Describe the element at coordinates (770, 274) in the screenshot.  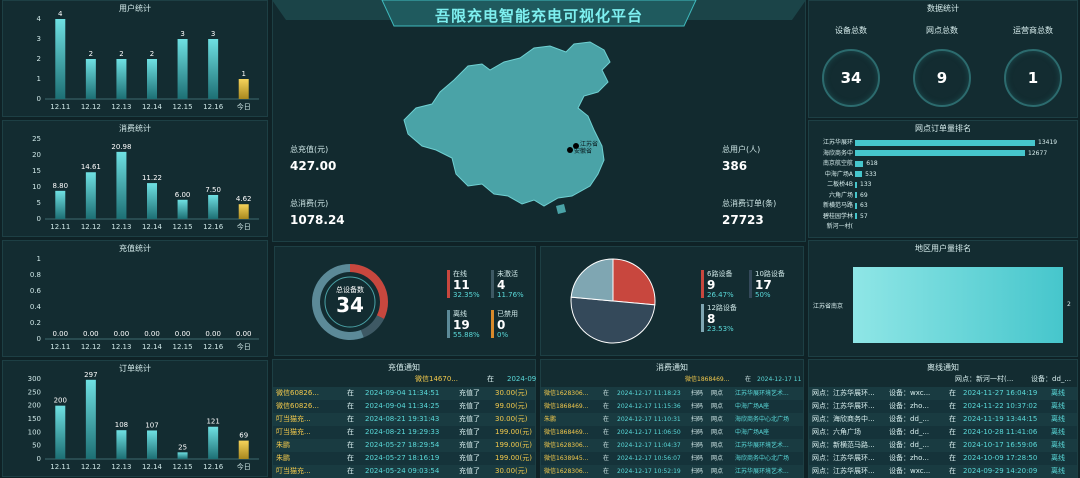
I see `legend-label: 10路设备` at that location.